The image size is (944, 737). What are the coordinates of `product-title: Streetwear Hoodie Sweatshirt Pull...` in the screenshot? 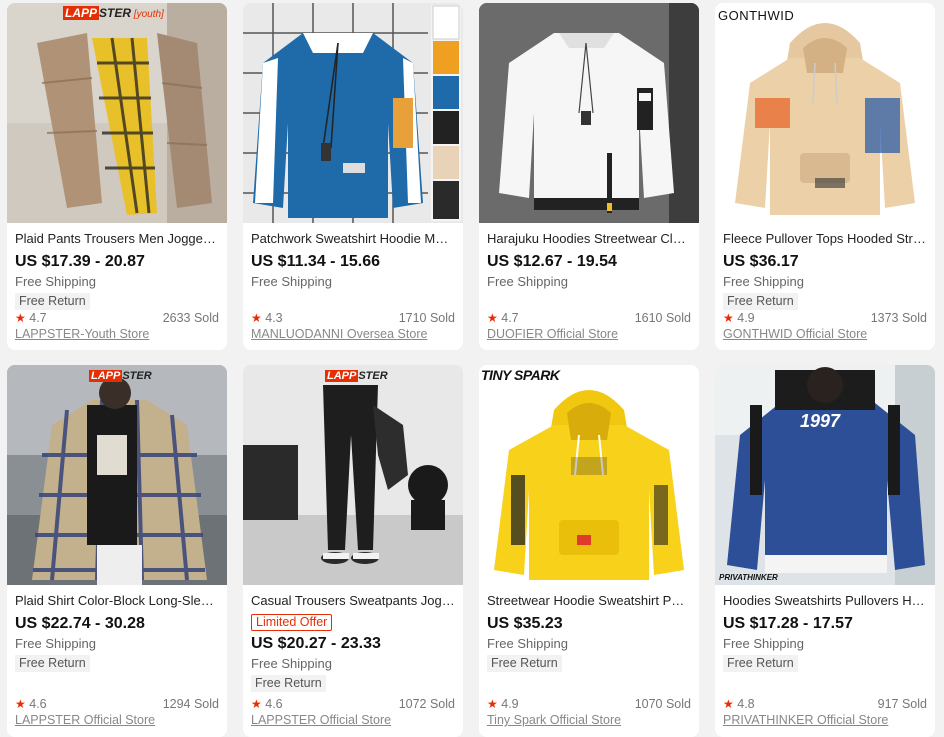 It's located at (589, 601).